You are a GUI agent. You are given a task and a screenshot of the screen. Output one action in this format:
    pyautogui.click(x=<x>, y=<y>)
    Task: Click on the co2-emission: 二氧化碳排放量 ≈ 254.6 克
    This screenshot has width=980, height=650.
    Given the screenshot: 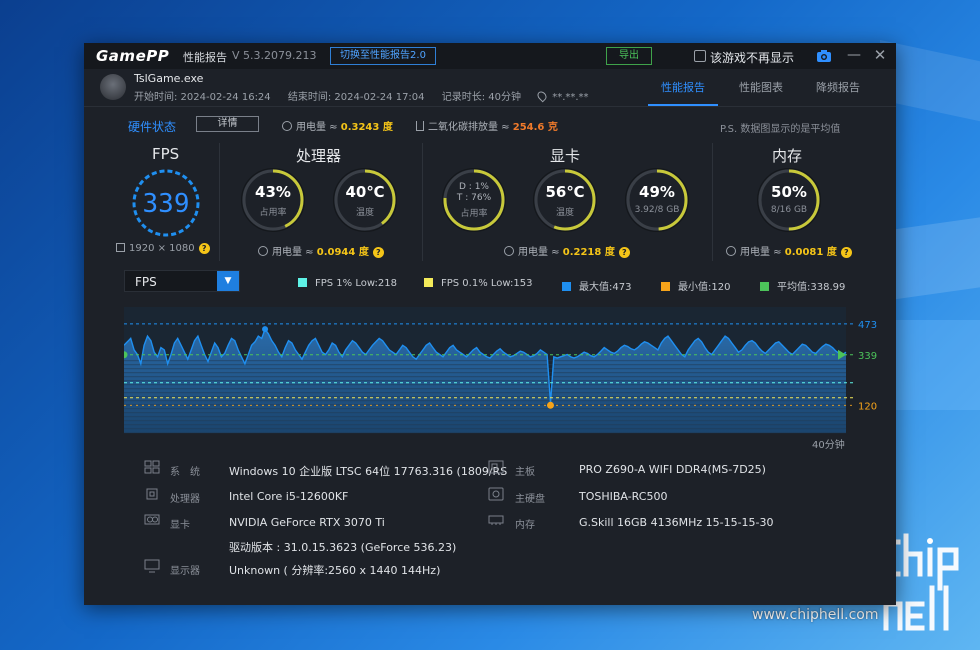 What is the action you would take?
    pyautogui.click(x=487, y=125)
    